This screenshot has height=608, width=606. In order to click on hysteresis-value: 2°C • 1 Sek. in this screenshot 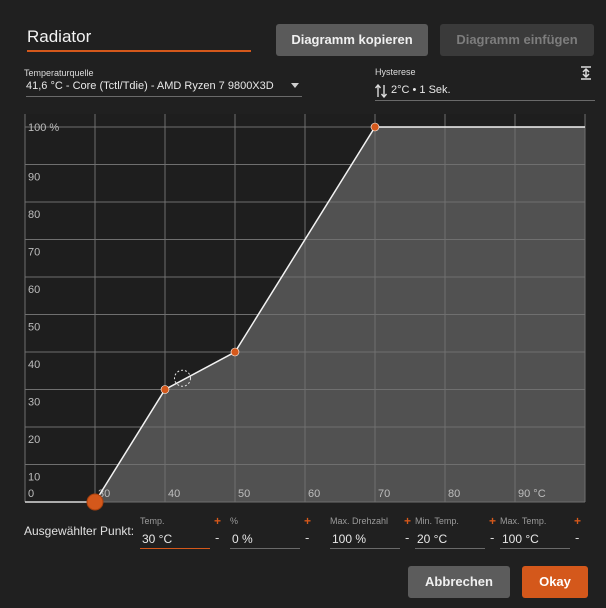, I will do `click(421, 90)`.